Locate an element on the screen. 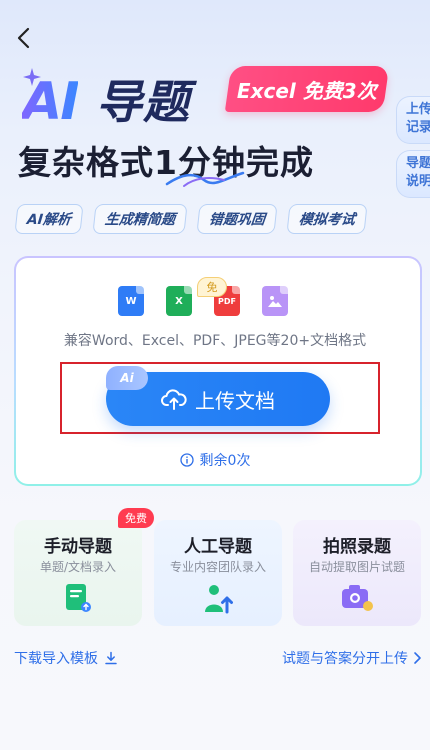  image-glyph-icon is located at coordinates (275, 301).